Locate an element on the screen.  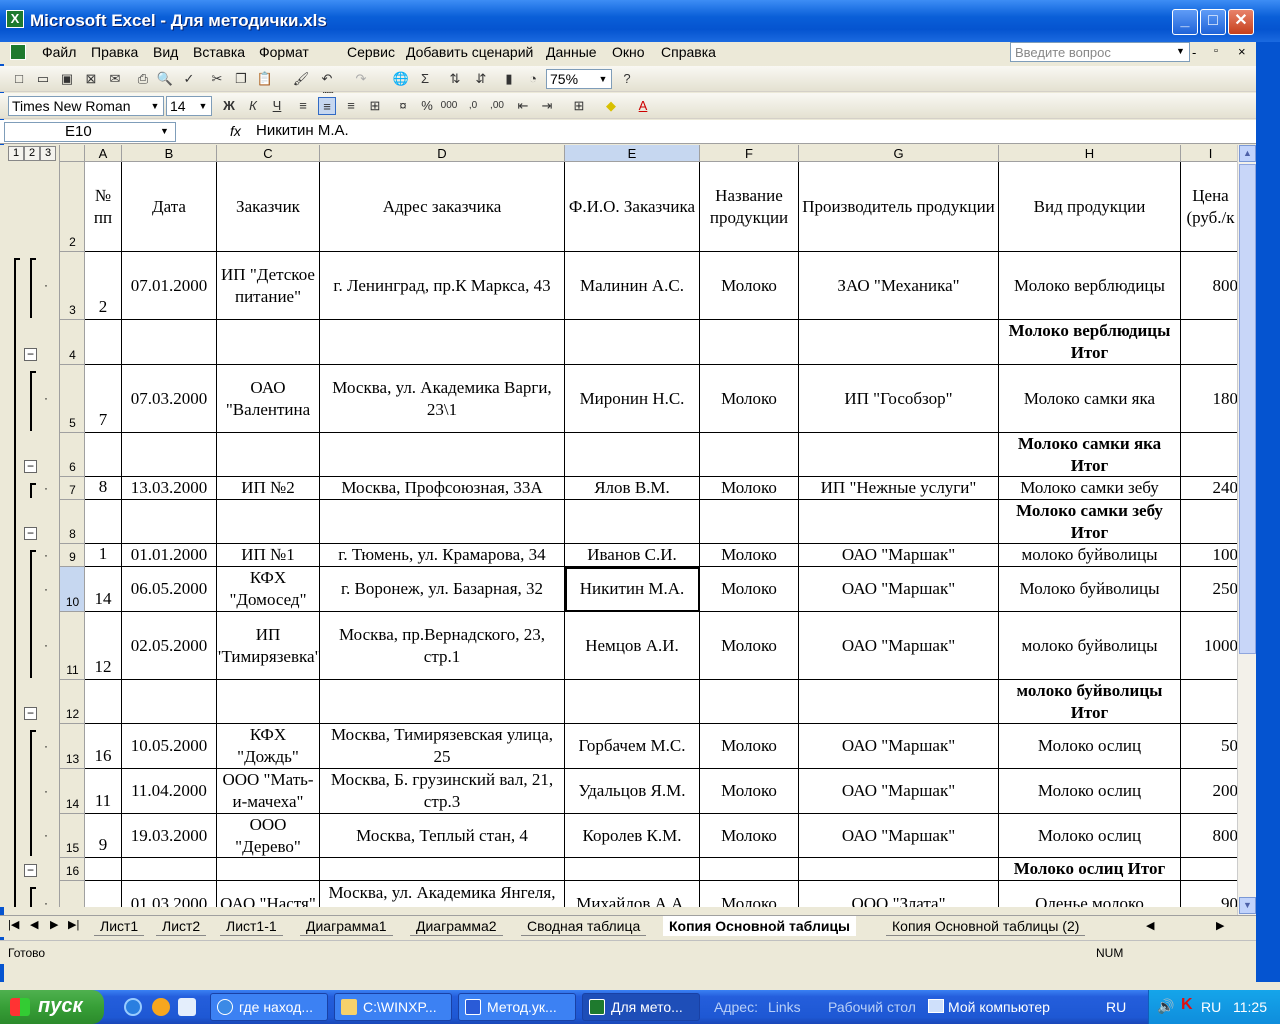
table-cell: Никитин М.А. is located at coordinates (632, 589).